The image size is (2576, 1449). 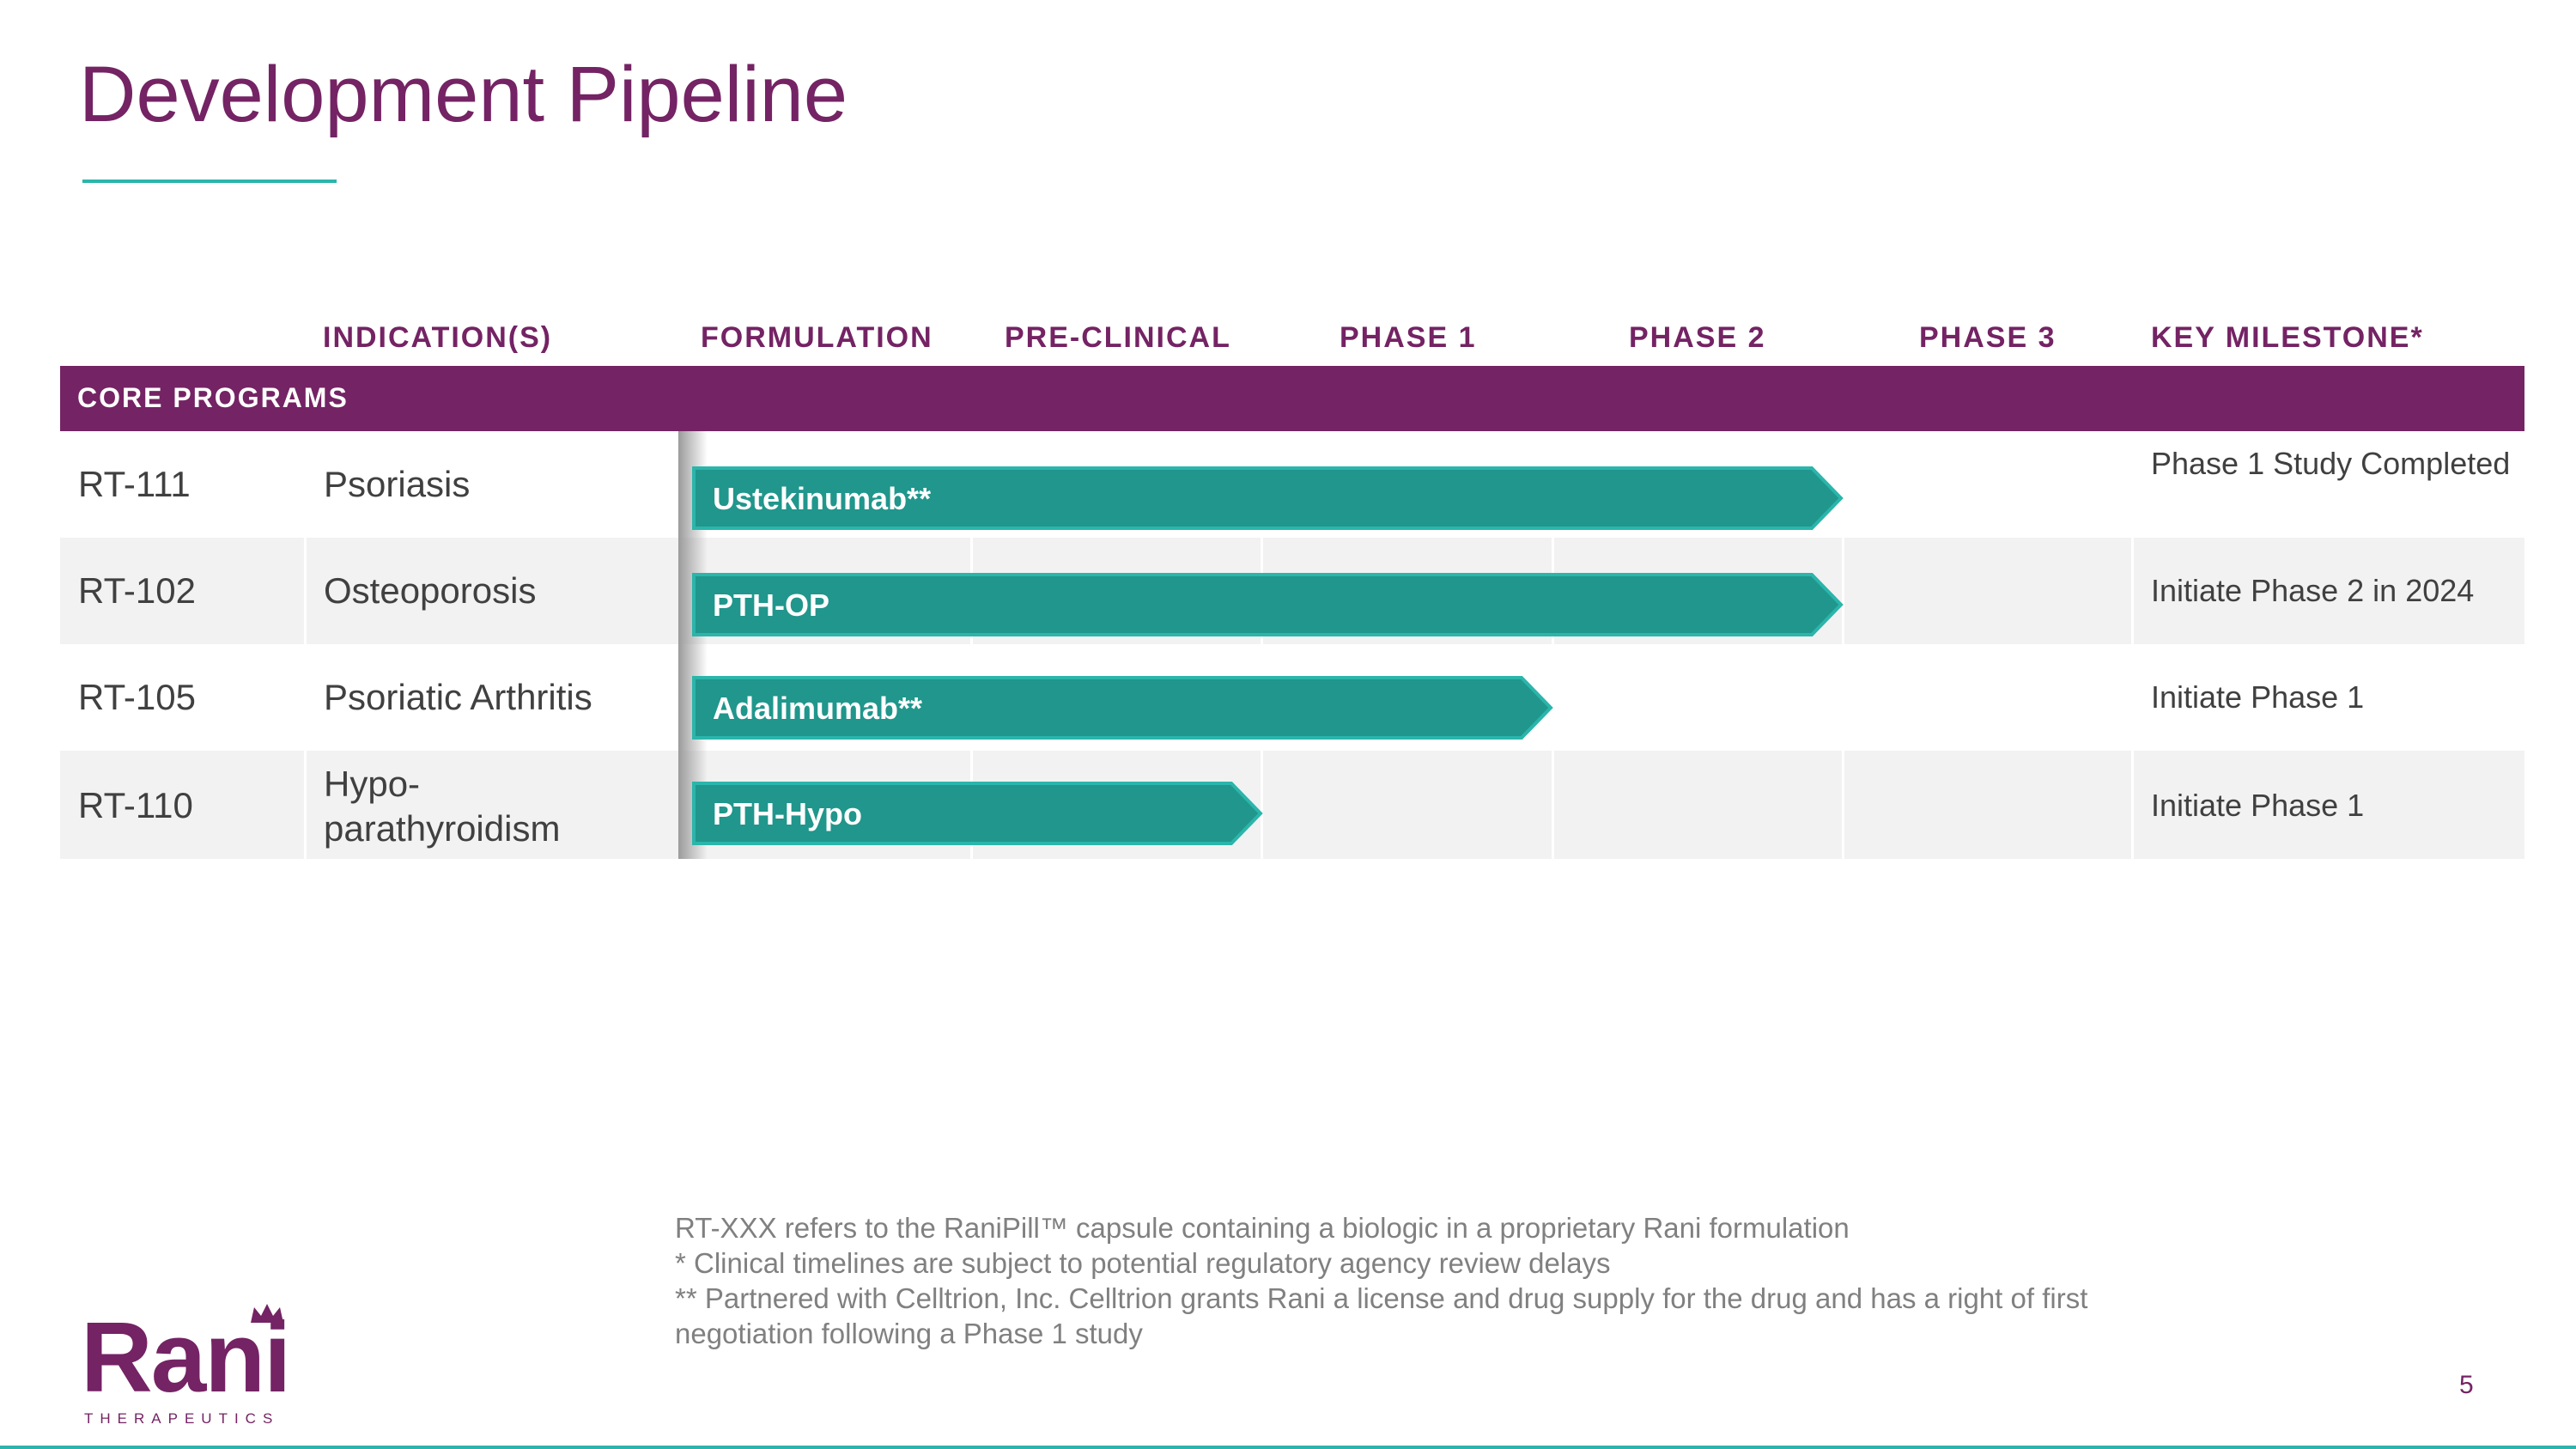 What do you see at coordinates (1118, 337) in the screenshot?
I see `header-preclinical: PRE-CLINICAL` at bounding box center [1118, 337].